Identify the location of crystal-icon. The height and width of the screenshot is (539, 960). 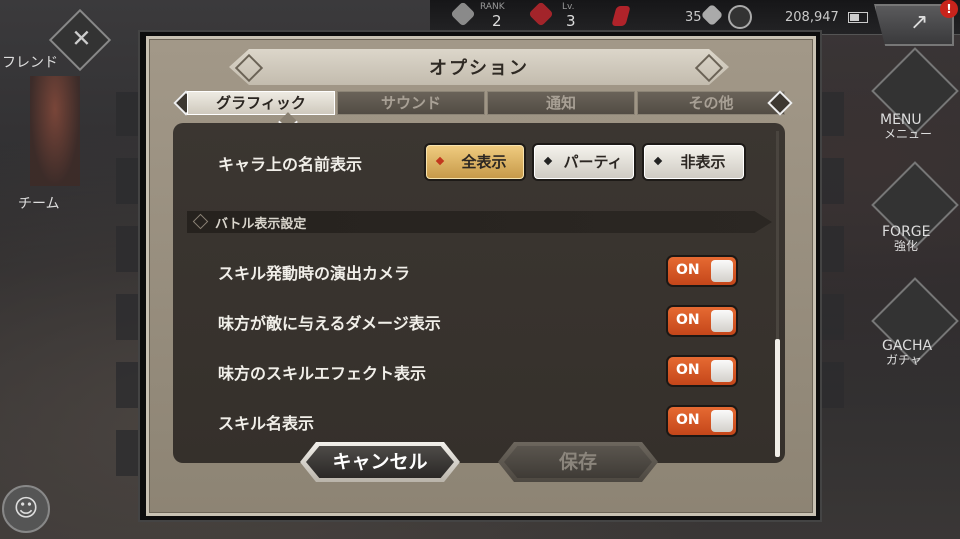
(621, 16).